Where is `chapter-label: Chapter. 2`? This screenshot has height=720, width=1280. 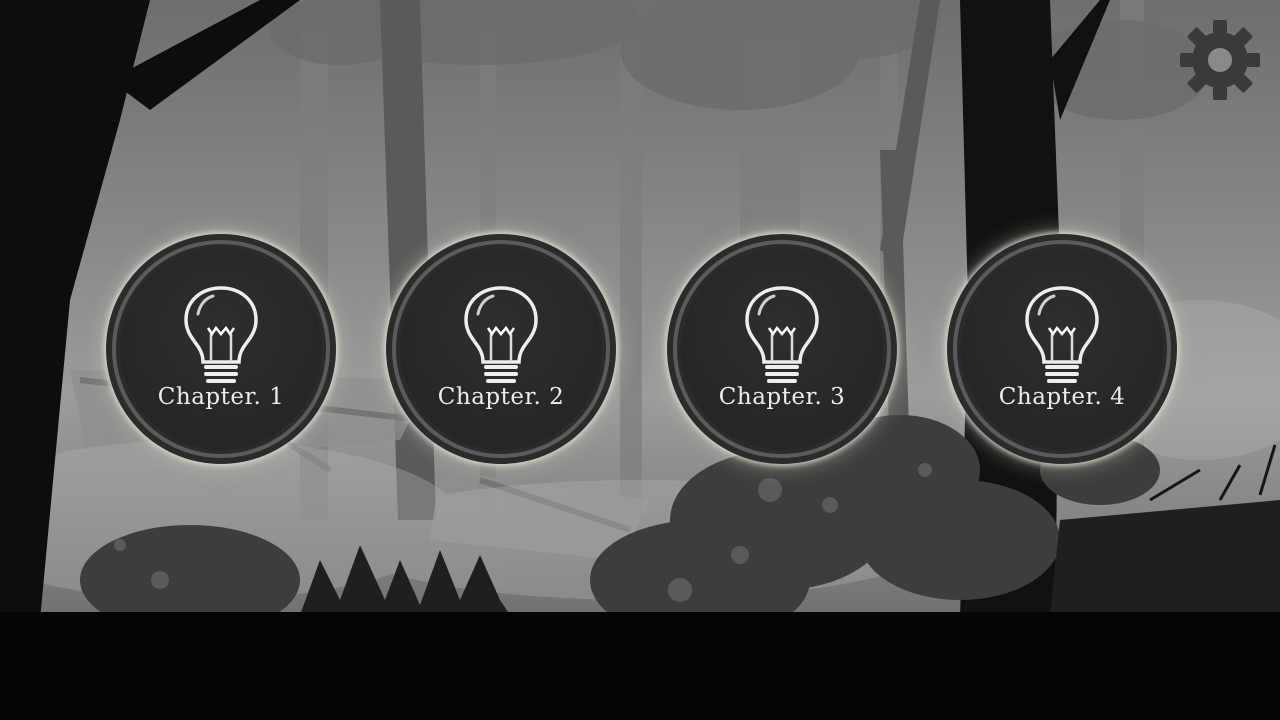
chapter-label: Chapter. 2 is located at coordinates (501, 397).